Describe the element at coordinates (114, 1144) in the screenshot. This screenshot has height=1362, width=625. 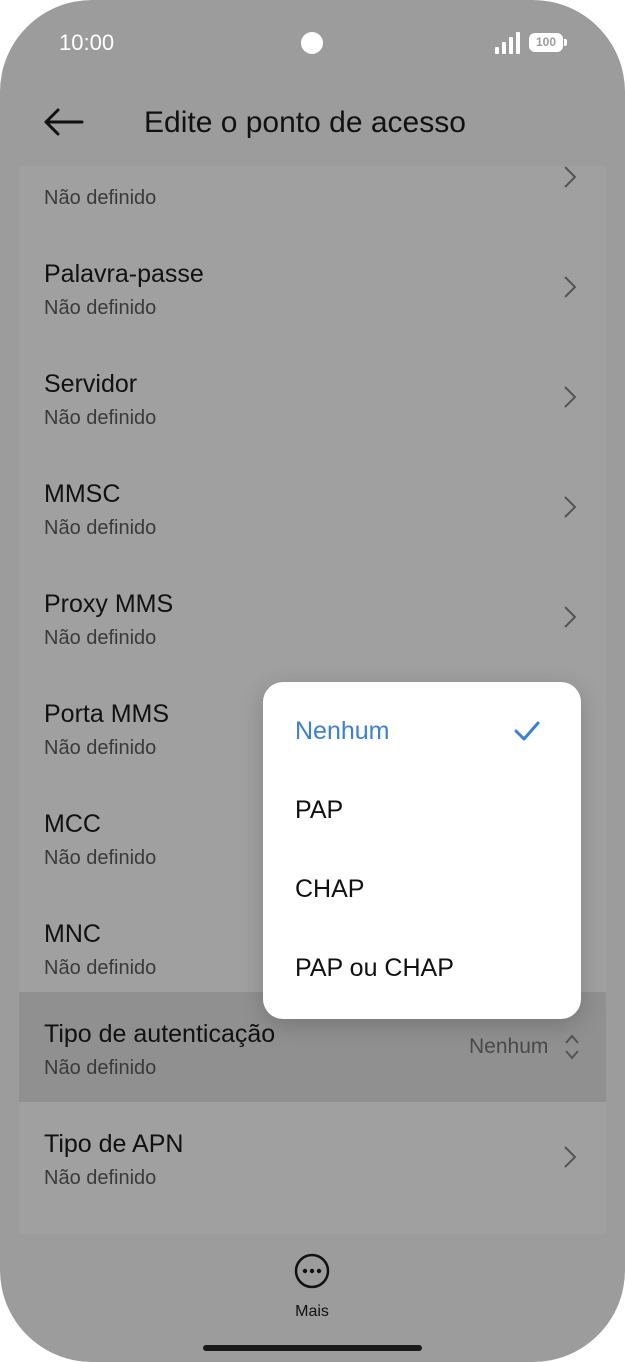
I see `setting-label: Tipo de APN` at that location.